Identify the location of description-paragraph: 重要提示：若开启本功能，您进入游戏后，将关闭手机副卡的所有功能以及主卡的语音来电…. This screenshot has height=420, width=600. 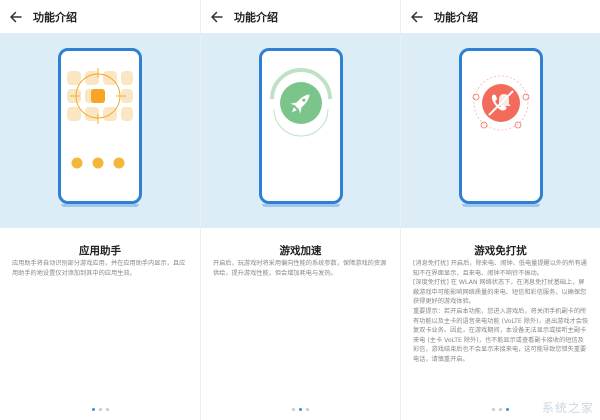
(501, 335).